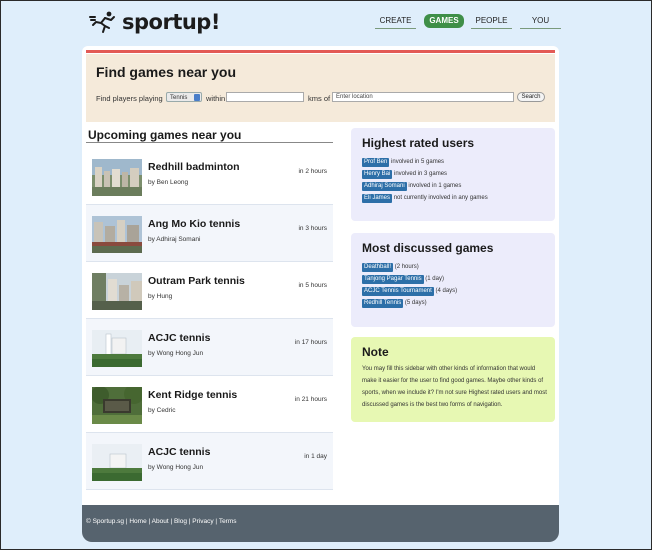 This screenshot has height=550, width=652. I want to click on game-item: Outram Park tennis by Hung in 5 hours, so click(209, 290).